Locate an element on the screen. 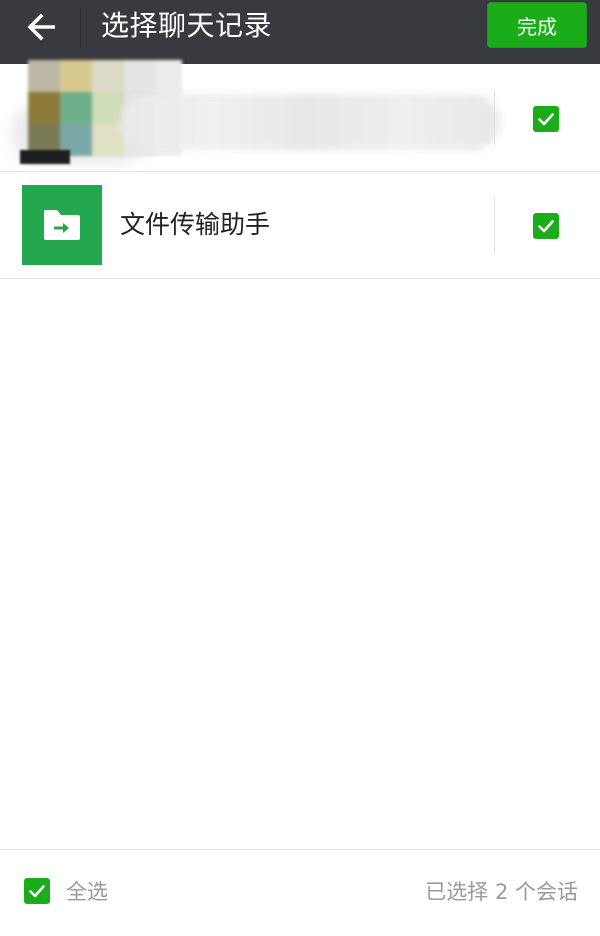 This screenshot has width=600, height=936. file-transfer-avatar is located at coordinates (62, 225).